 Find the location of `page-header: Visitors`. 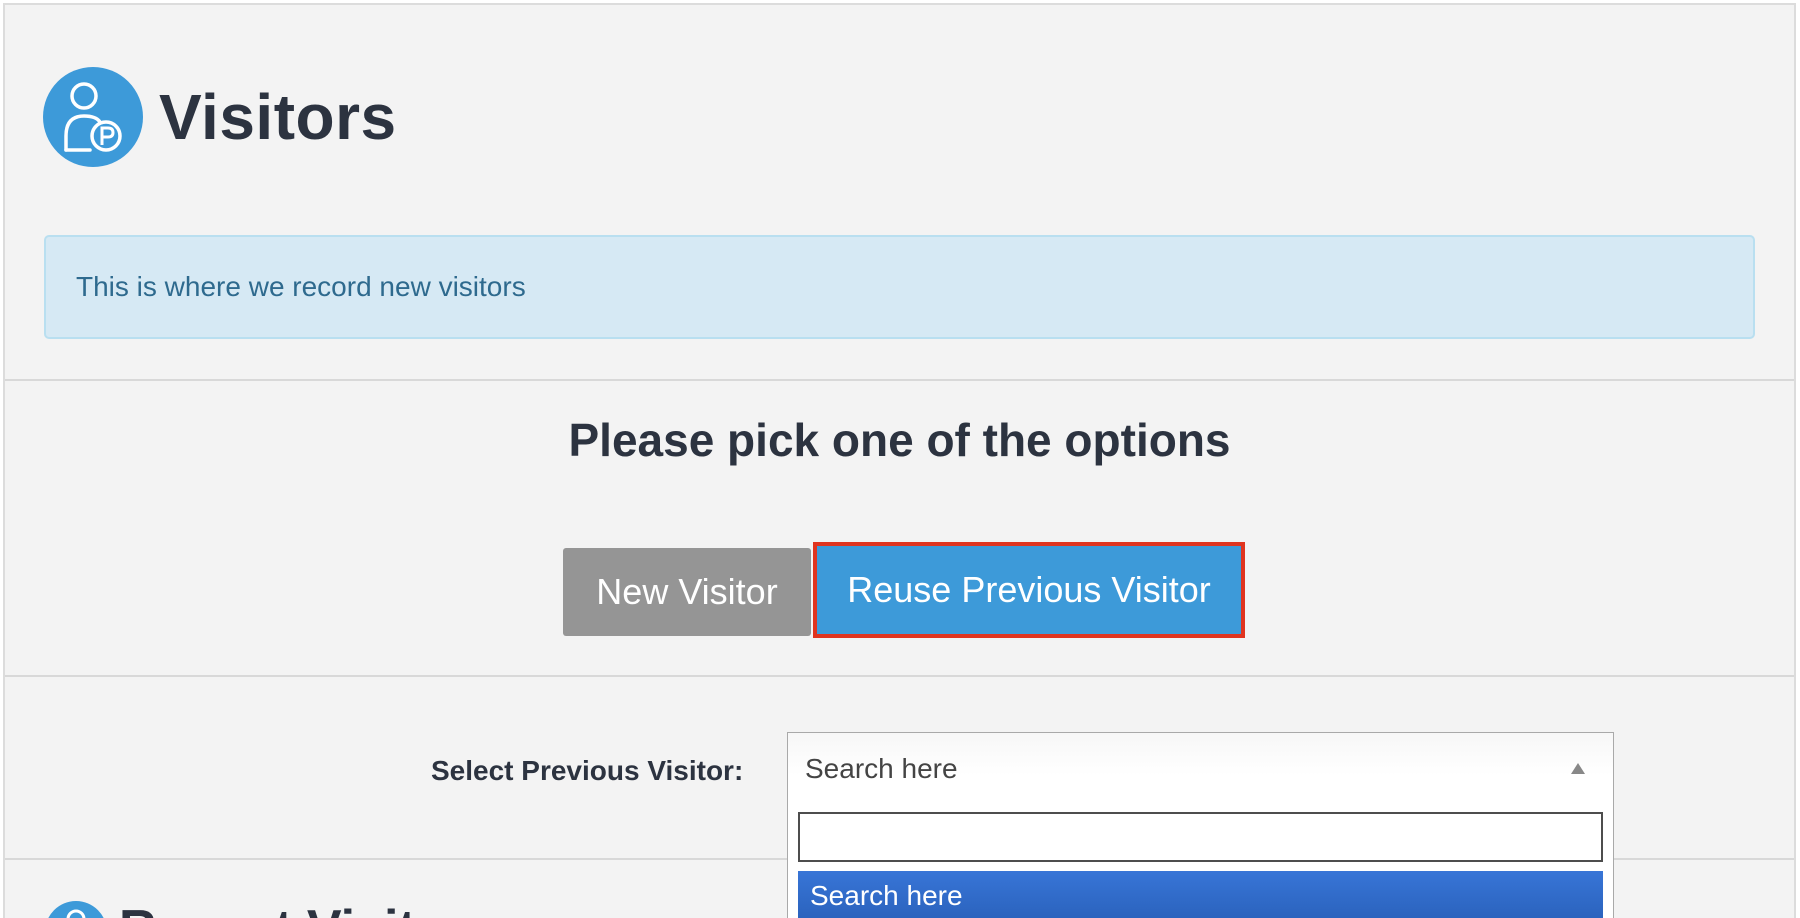

page-header: Visitors is located at coordinates (220, 117).